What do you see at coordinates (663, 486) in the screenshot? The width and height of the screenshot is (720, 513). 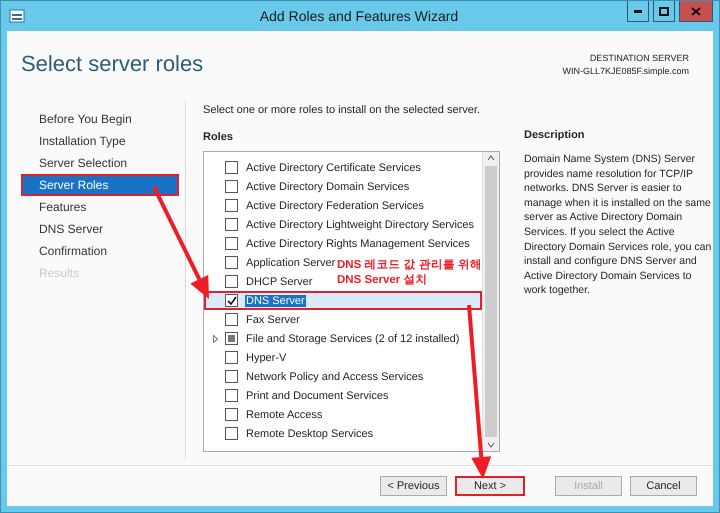 I see `wizard-button: Cancel` at bounding box center [663, 486].